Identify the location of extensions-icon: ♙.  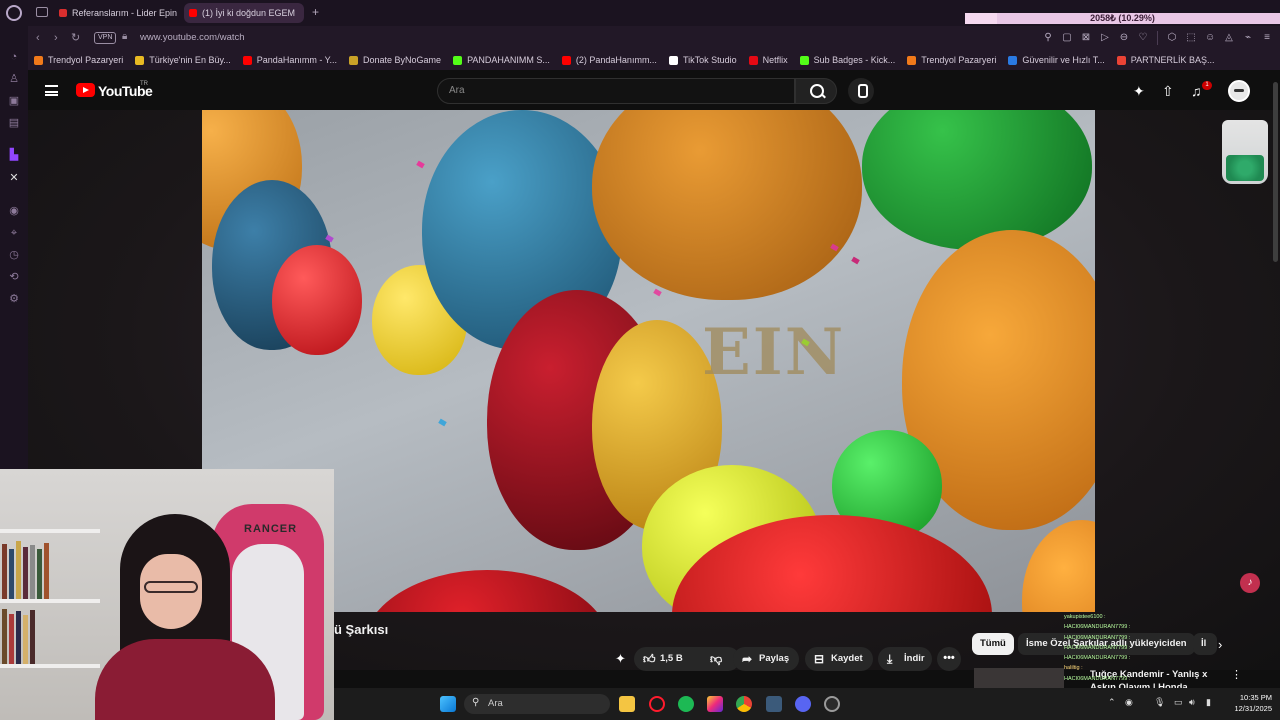
(14, 79).